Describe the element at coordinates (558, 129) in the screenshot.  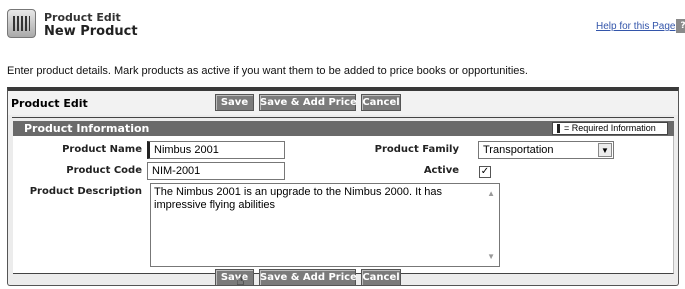
I see `required-marker-icon` at that location.